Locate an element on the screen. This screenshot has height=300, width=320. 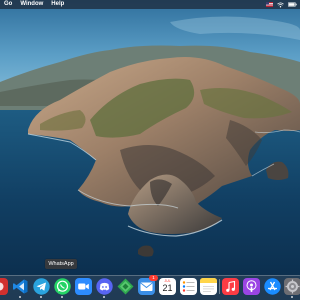
diamond-icon is located at coordinates (125, 286).